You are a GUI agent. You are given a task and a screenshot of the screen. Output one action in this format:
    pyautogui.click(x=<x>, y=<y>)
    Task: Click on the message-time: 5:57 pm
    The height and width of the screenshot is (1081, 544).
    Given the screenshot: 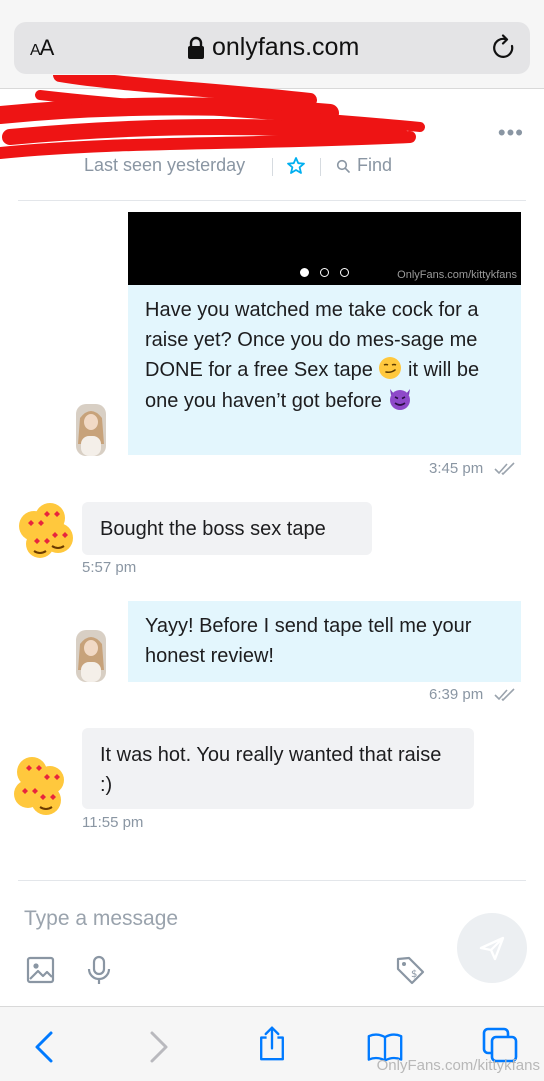 What is the action you would take?
    pyautogui.click(x=109, y=567)
    